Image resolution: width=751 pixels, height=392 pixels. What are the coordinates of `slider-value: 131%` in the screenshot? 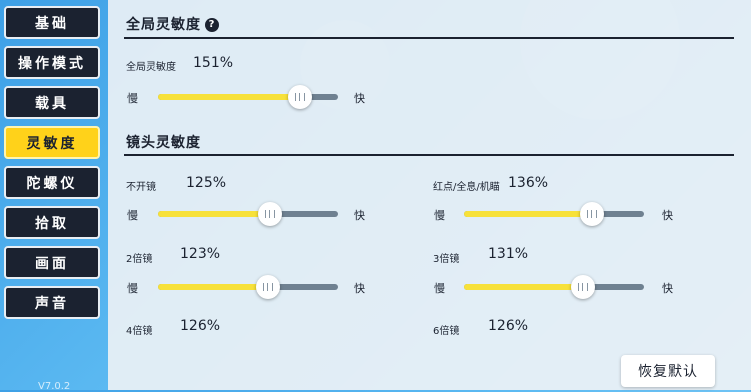 It's located at (508, 254).